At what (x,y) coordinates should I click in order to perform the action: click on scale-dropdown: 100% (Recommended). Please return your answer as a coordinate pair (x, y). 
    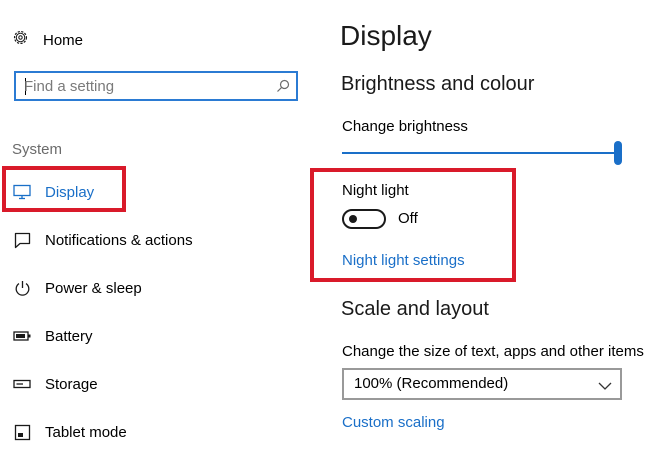
    Looking at the image, I should click on (482, 384).